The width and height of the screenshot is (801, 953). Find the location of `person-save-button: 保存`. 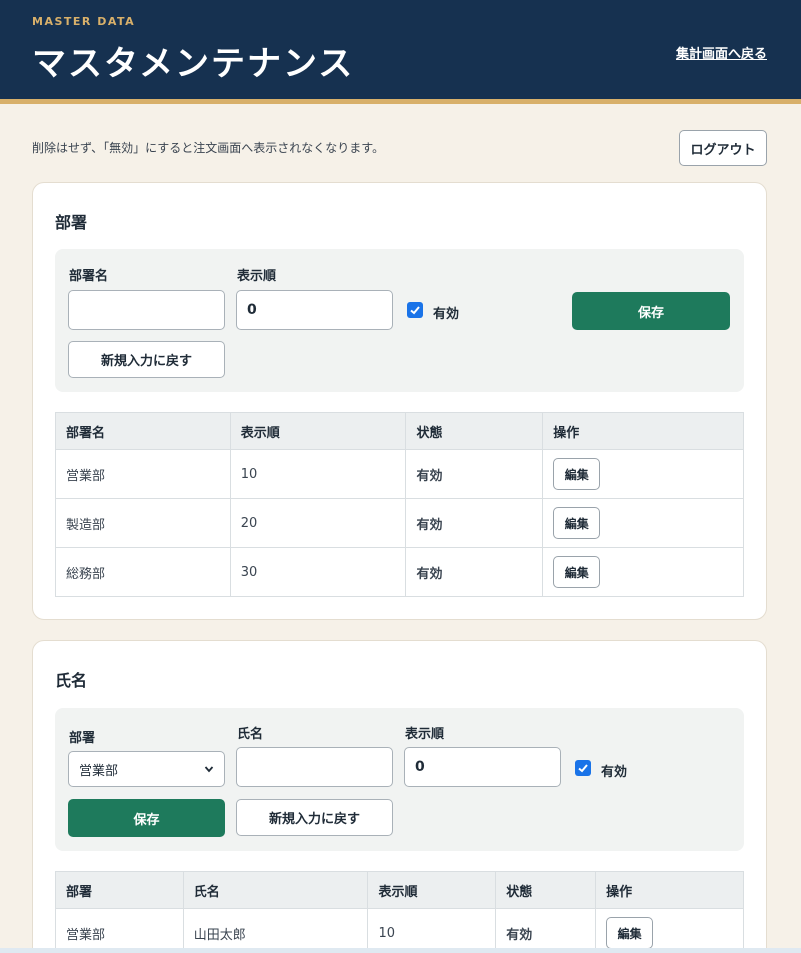

person-save-button: 保存 is located at coordinates (146, 818).